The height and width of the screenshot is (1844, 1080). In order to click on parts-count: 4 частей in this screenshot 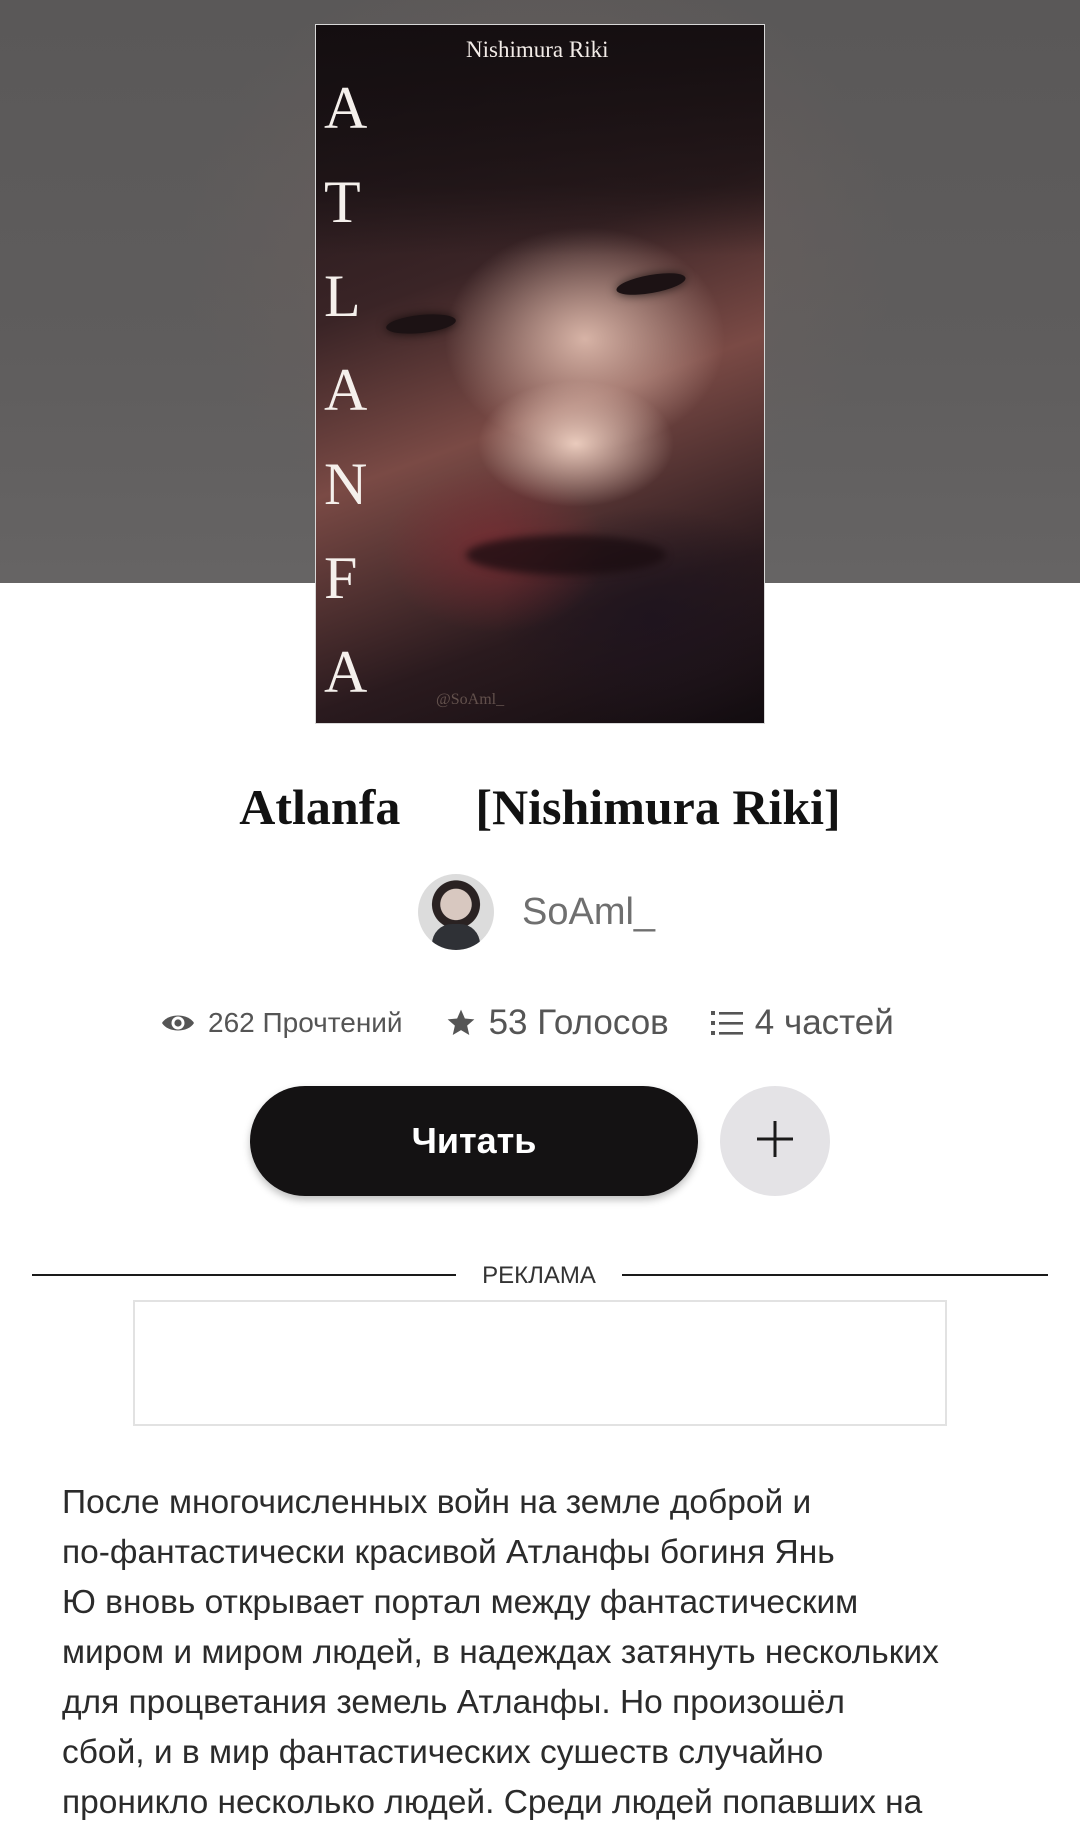, I will do `click(824, 1022)`.